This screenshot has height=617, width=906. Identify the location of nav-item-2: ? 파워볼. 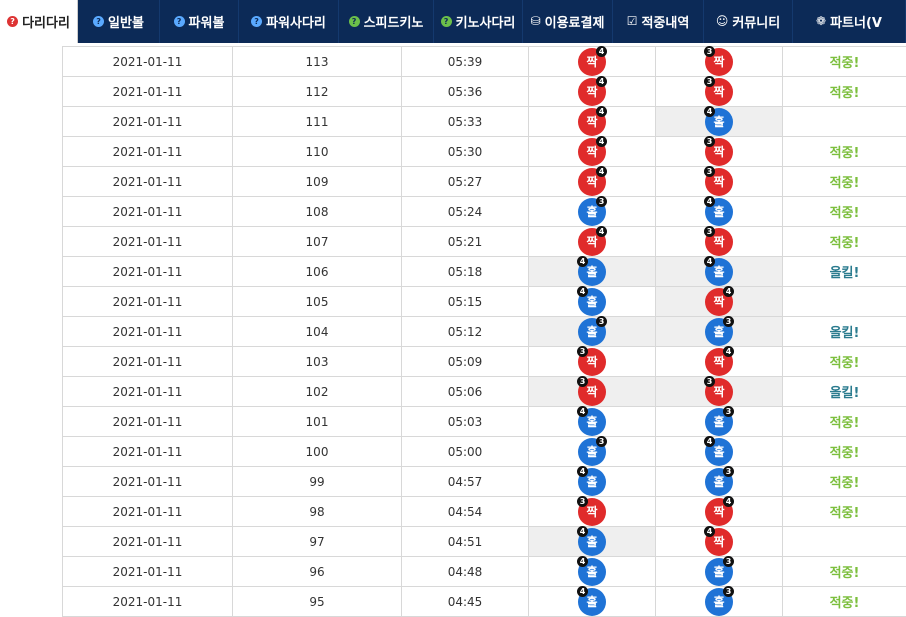
(199, 21).